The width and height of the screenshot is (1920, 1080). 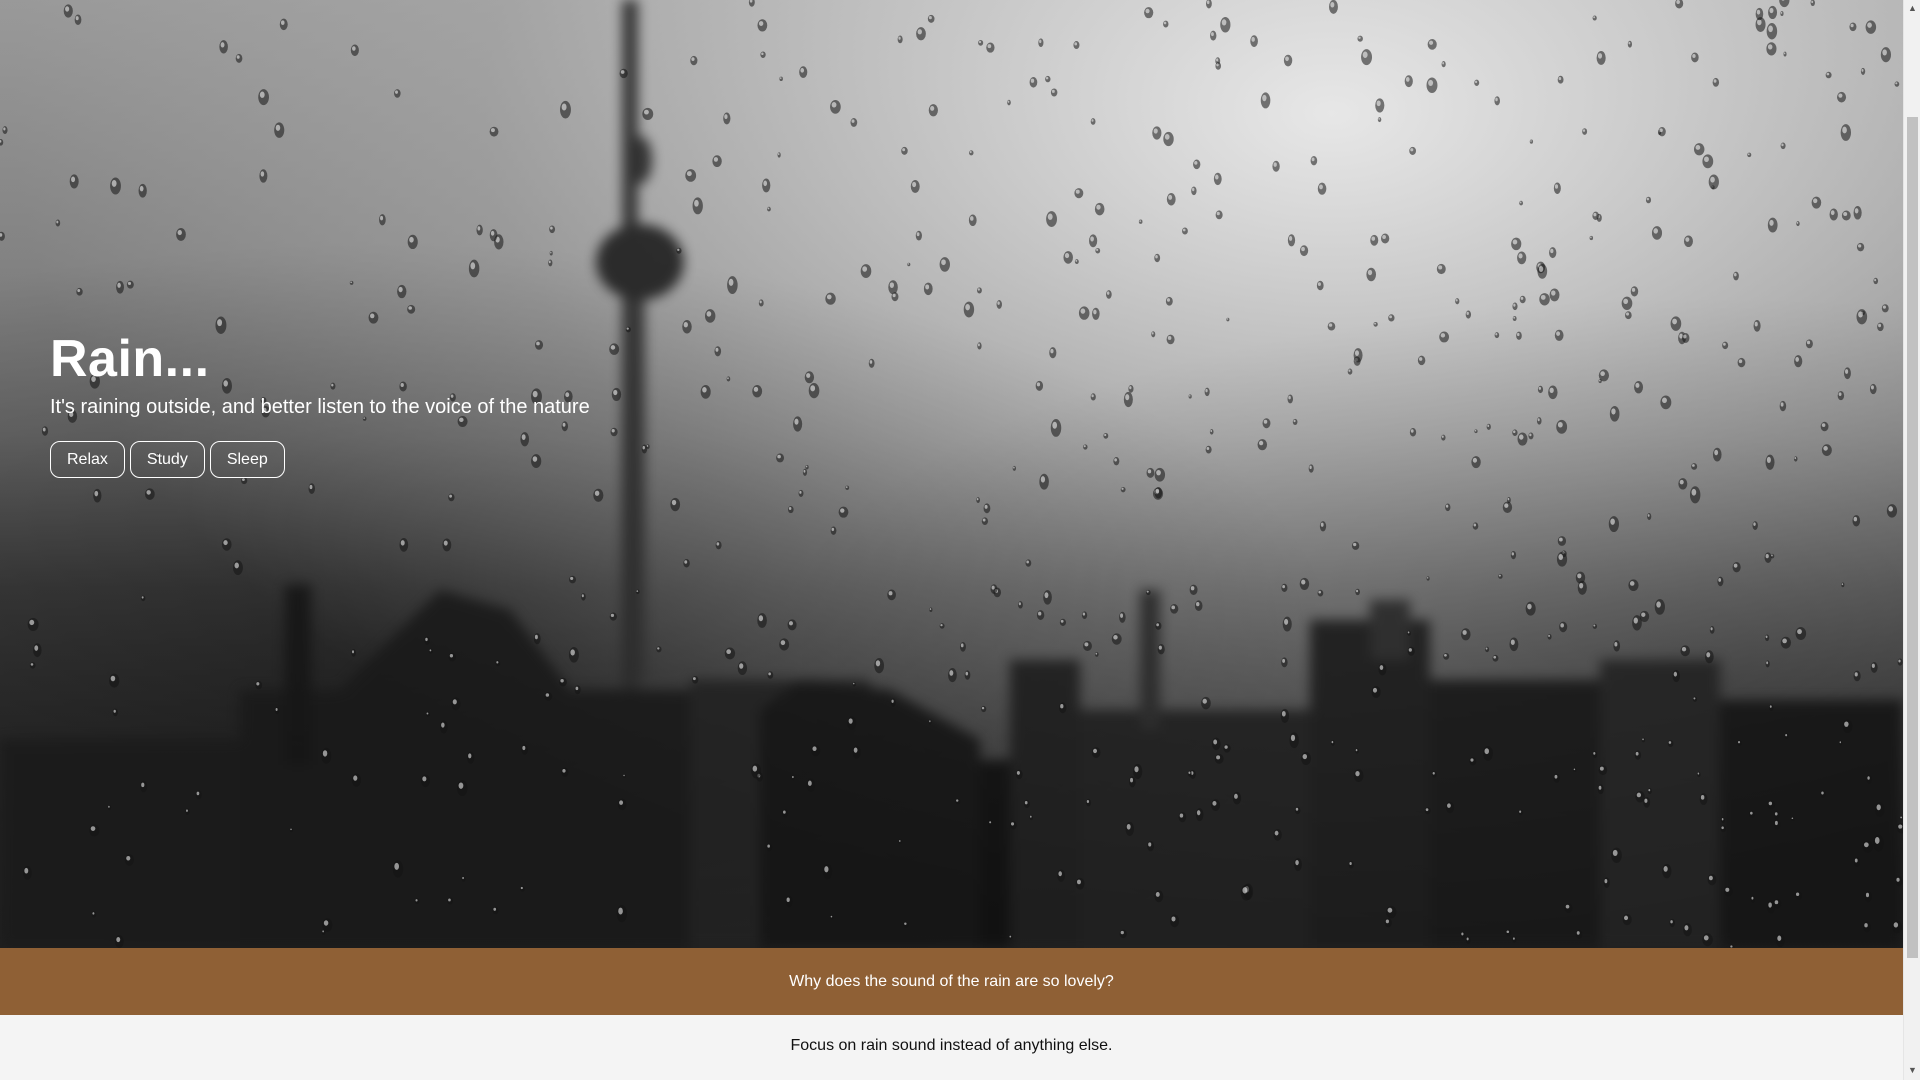 What do you see at coordinates (1912, 8) in the screenshot?
I see `scroll-up-arrow-icon: ▲` at bounding box center [1912, 8].